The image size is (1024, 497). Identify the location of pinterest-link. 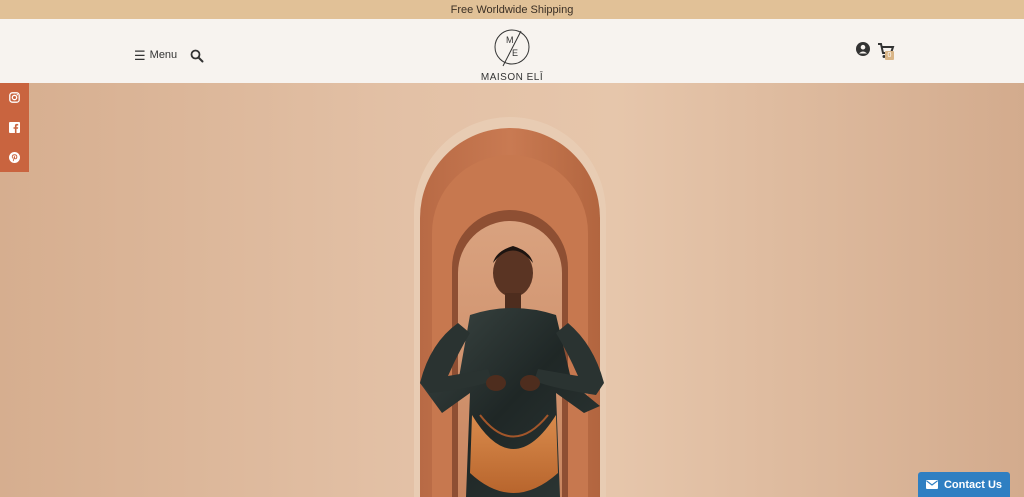
(15, 157).